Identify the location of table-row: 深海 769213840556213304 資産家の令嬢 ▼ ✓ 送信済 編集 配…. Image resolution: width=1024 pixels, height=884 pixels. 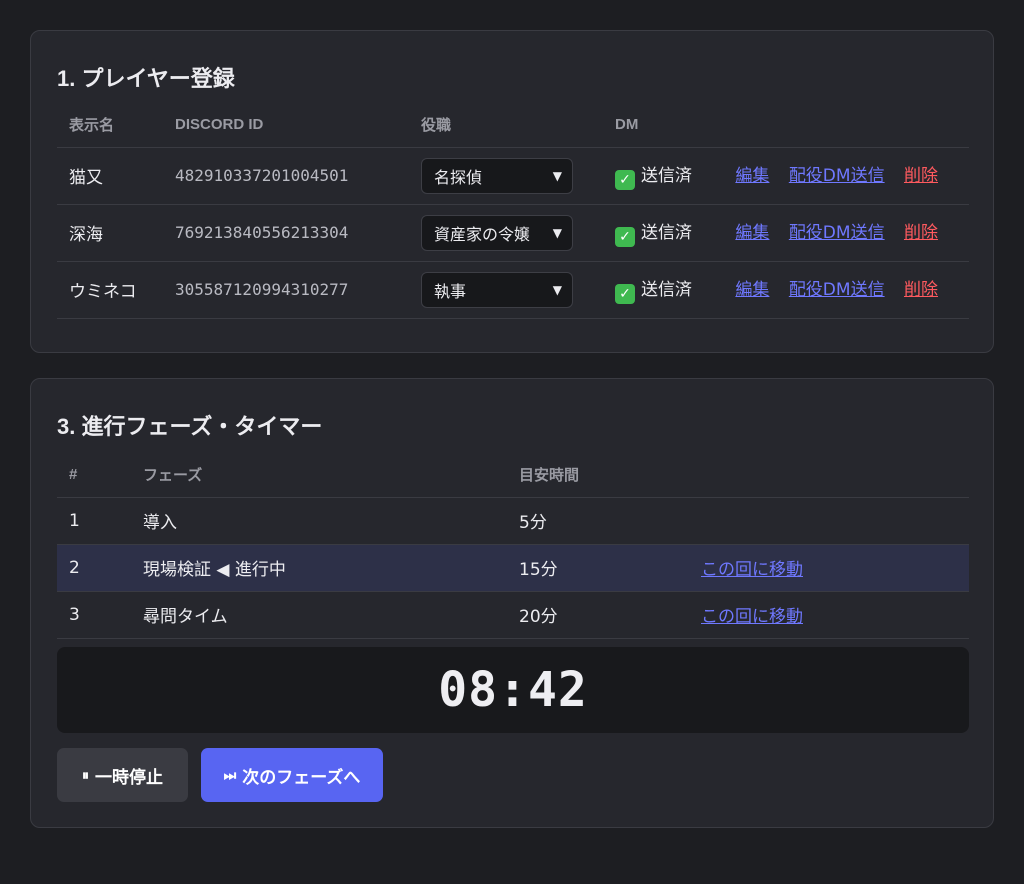
(513, 233).